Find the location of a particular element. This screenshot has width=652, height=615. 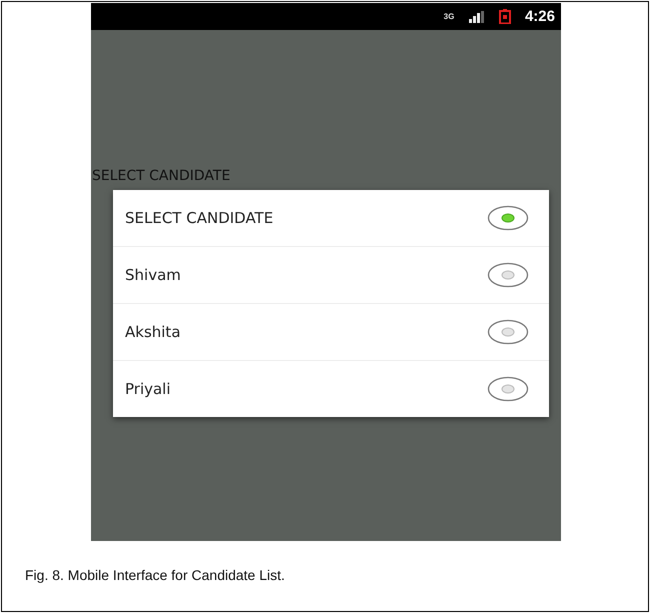

option-row: Priyali is located at coordinates (331, 388).